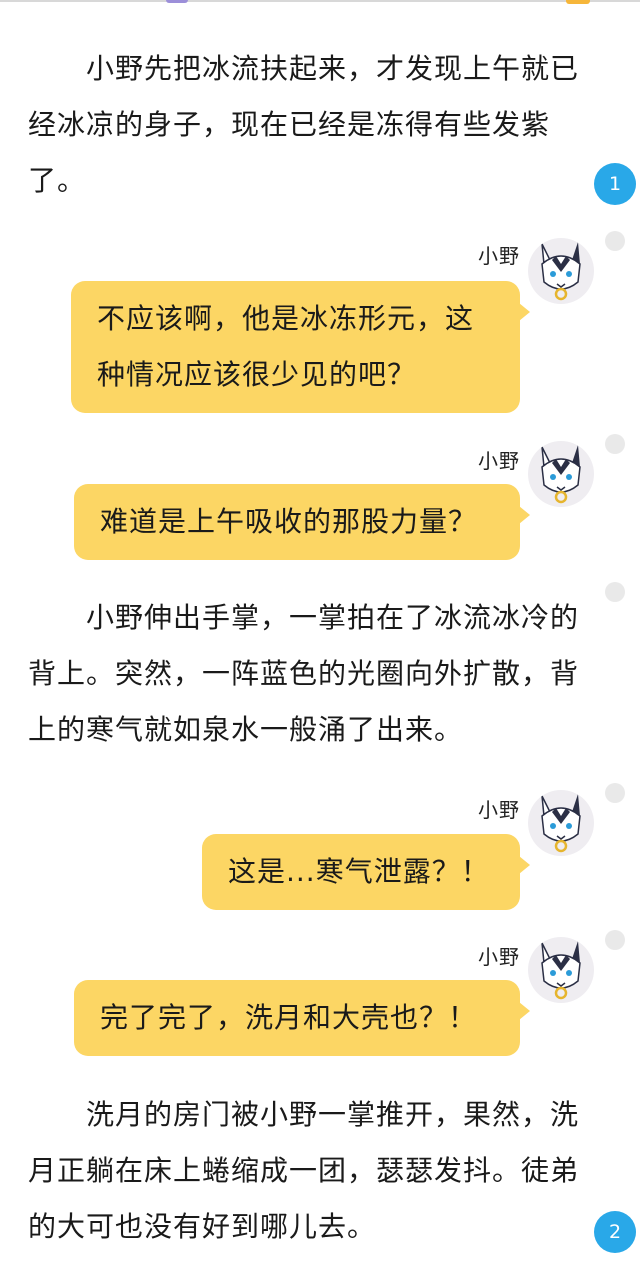 This screenshot has width=640, height=1272. Describe the element at coordinates (177, 1) in the screenshot. I see `top-edge-mark-left` at that location.